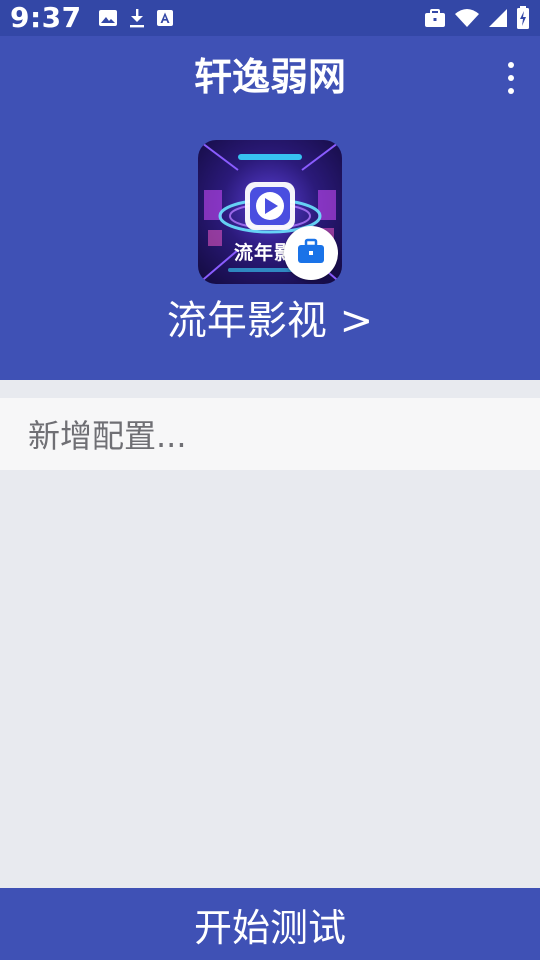  I want to click on more-vert-icon, so click(511, 78).